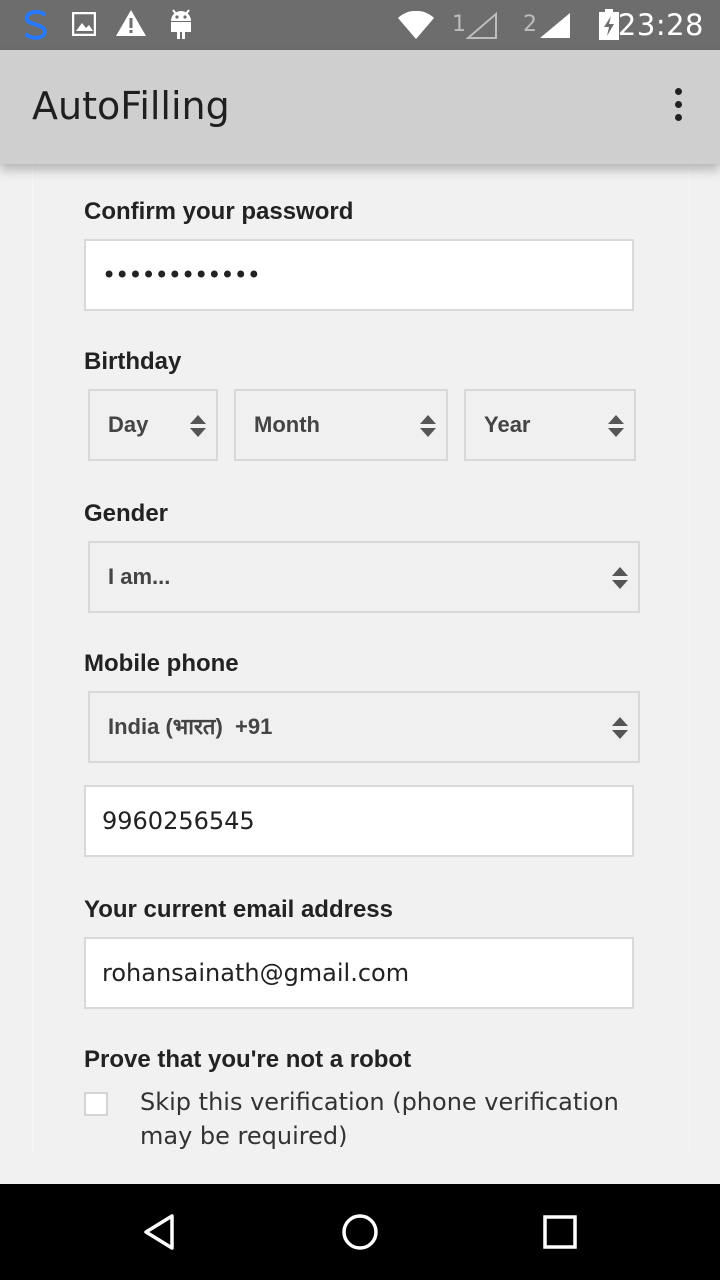 The image size is (720, 1280). Describe the element at coordinates (660, 25) in the screenshot. I see `clock: 23:28` at that location.